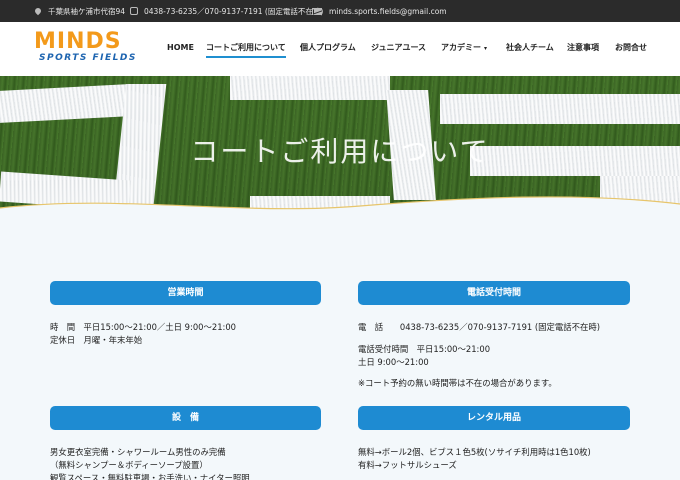 The height and width of the screenshot is (480, 680). Describe the element at coordinates (96, 340) in the screenshot. I see `closed-days-line: 定休日 月曜・年末年始` at that location.